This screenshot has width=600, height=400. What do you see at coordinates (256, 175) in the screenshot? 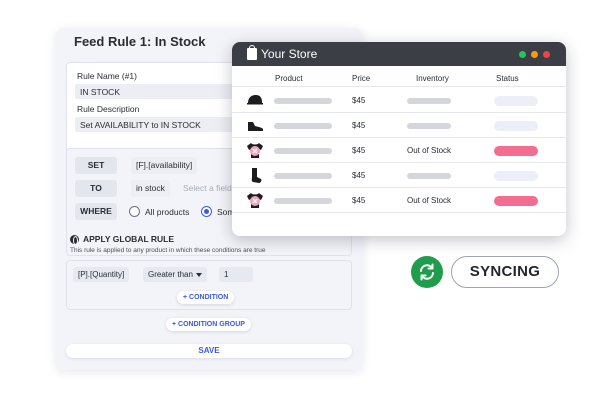
I see `sock-icon` at bounding box center [256, 175].